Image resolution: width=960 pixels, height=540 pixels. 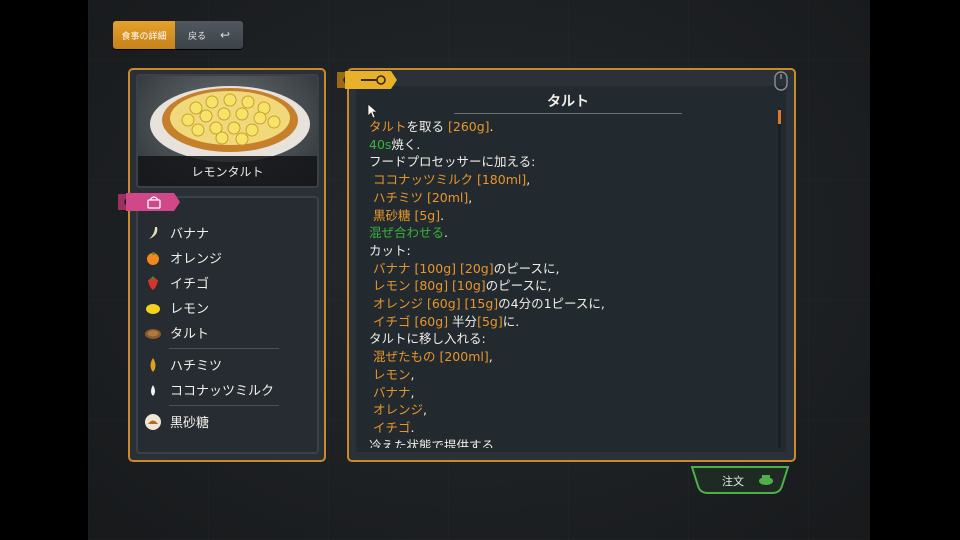 What do you see at coordinates (225, 35) in the screenshot?
I see `return-arrow-icon: ↩` at bounding box center [225, 35].